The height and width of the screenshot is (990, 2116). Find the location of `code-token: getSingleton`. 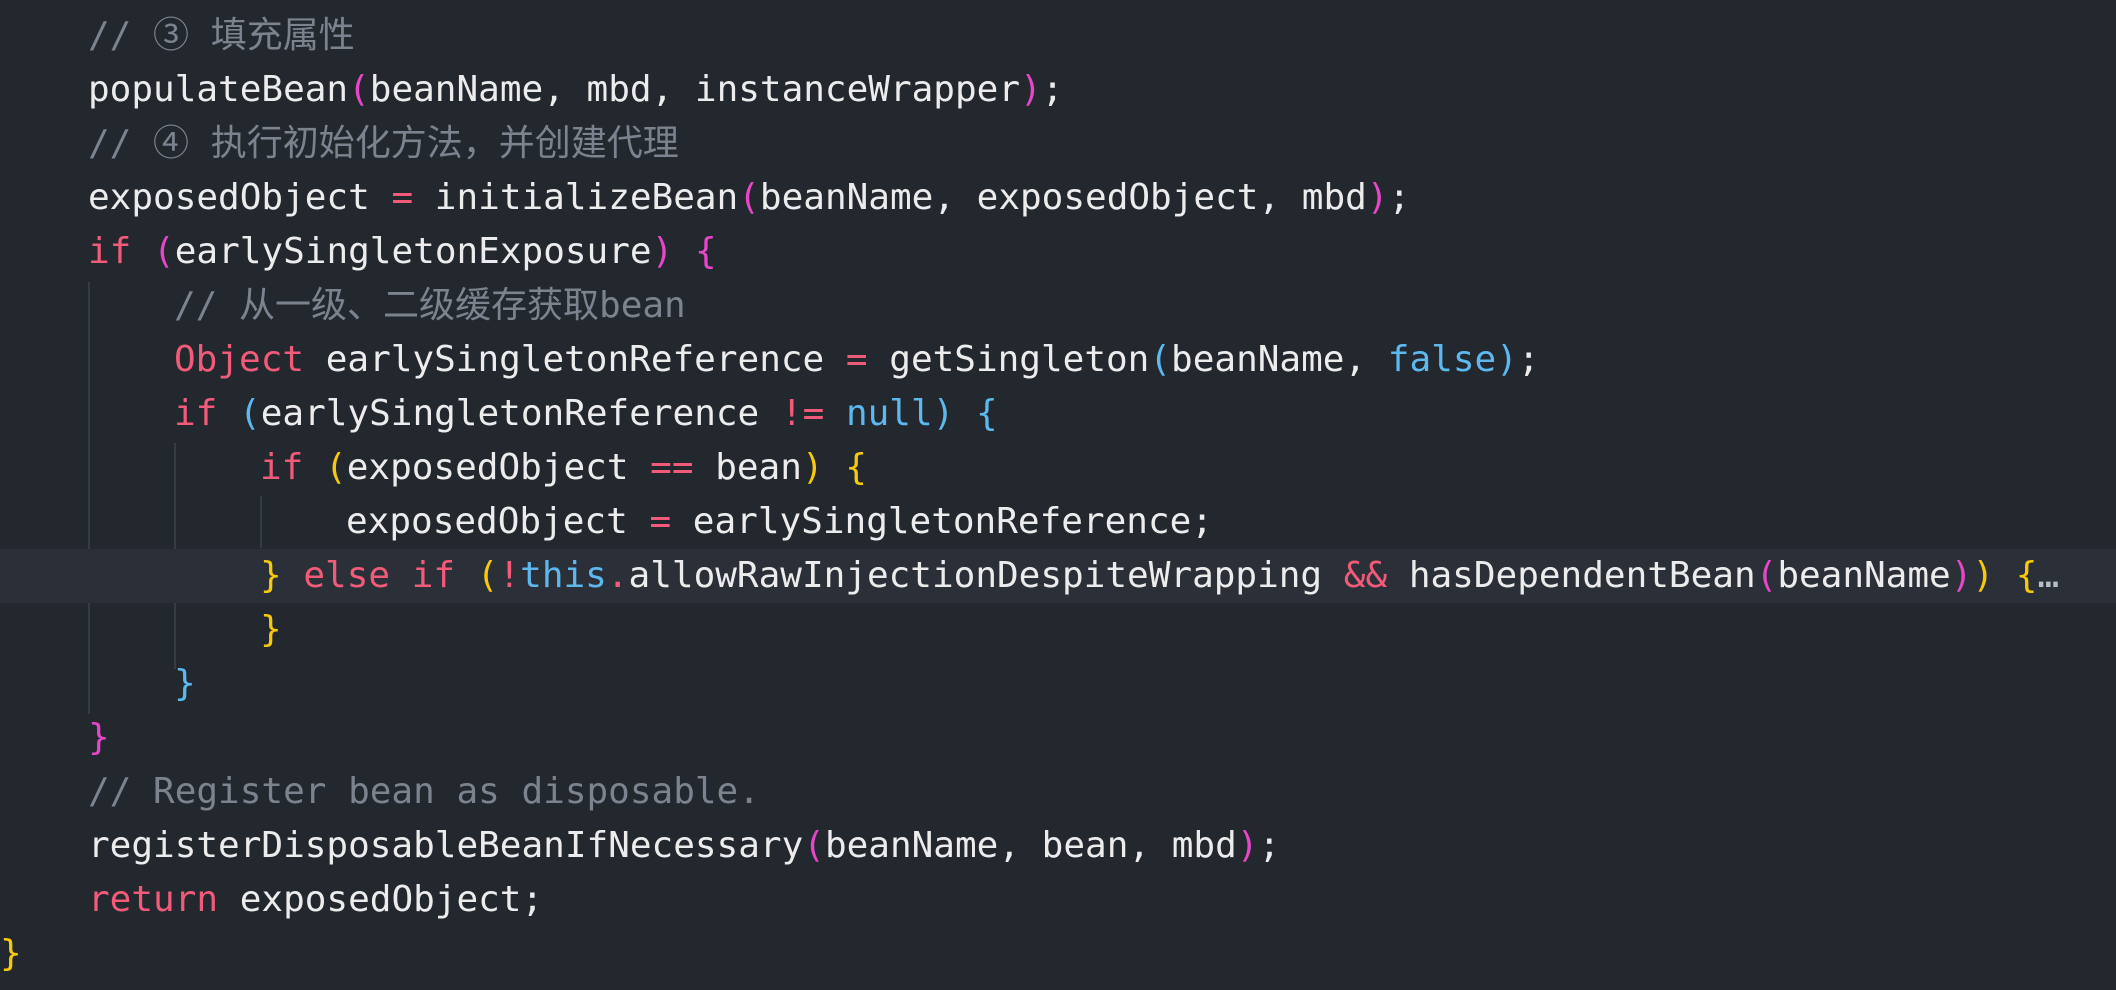

code-token: getSingleton is located at coordinates (1008, 359).